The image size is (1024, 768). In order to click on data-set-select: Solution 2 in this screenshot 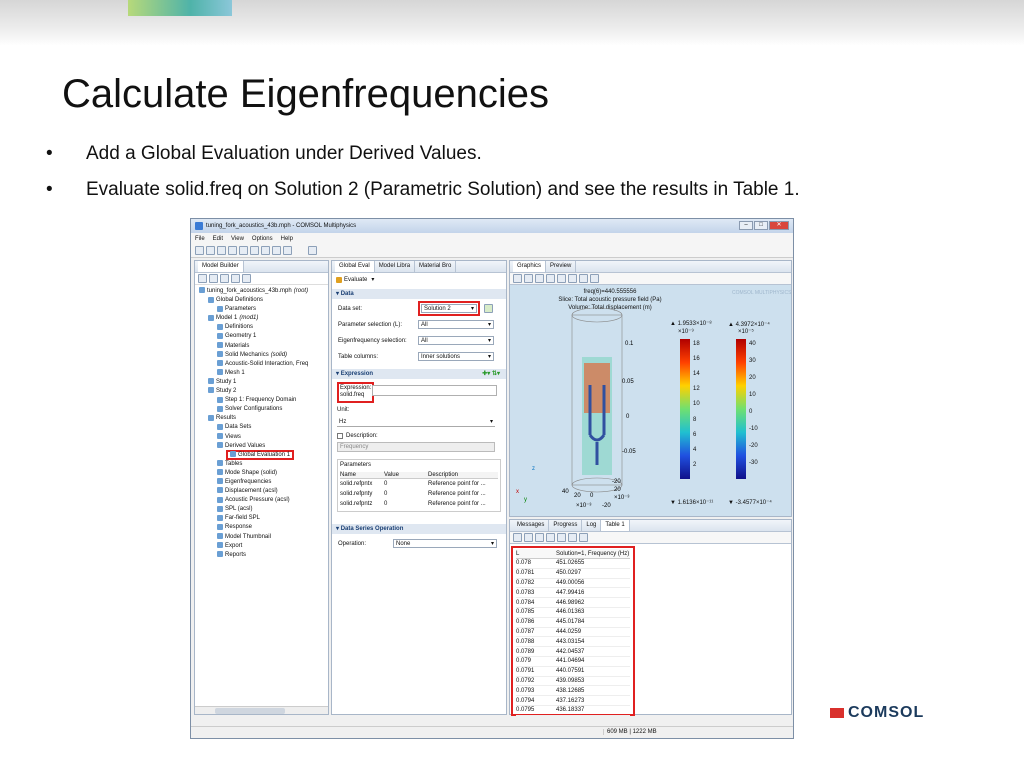, I will do `click(449, 308)`.